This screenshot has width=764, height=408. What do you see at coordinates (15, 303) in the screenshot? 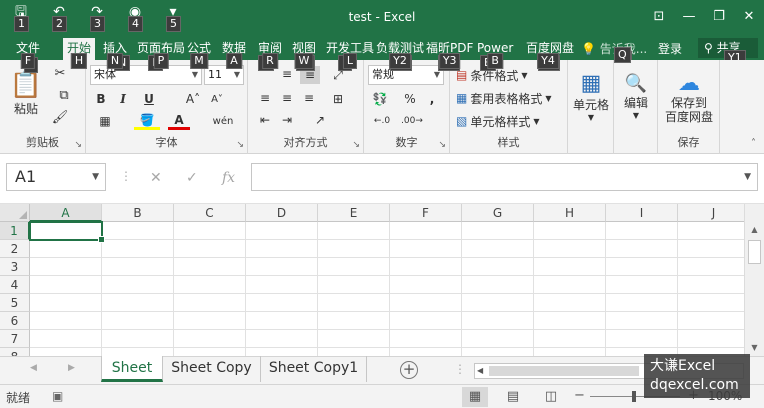
I see `row-header-5: 5` at bounding box center [15, 303].